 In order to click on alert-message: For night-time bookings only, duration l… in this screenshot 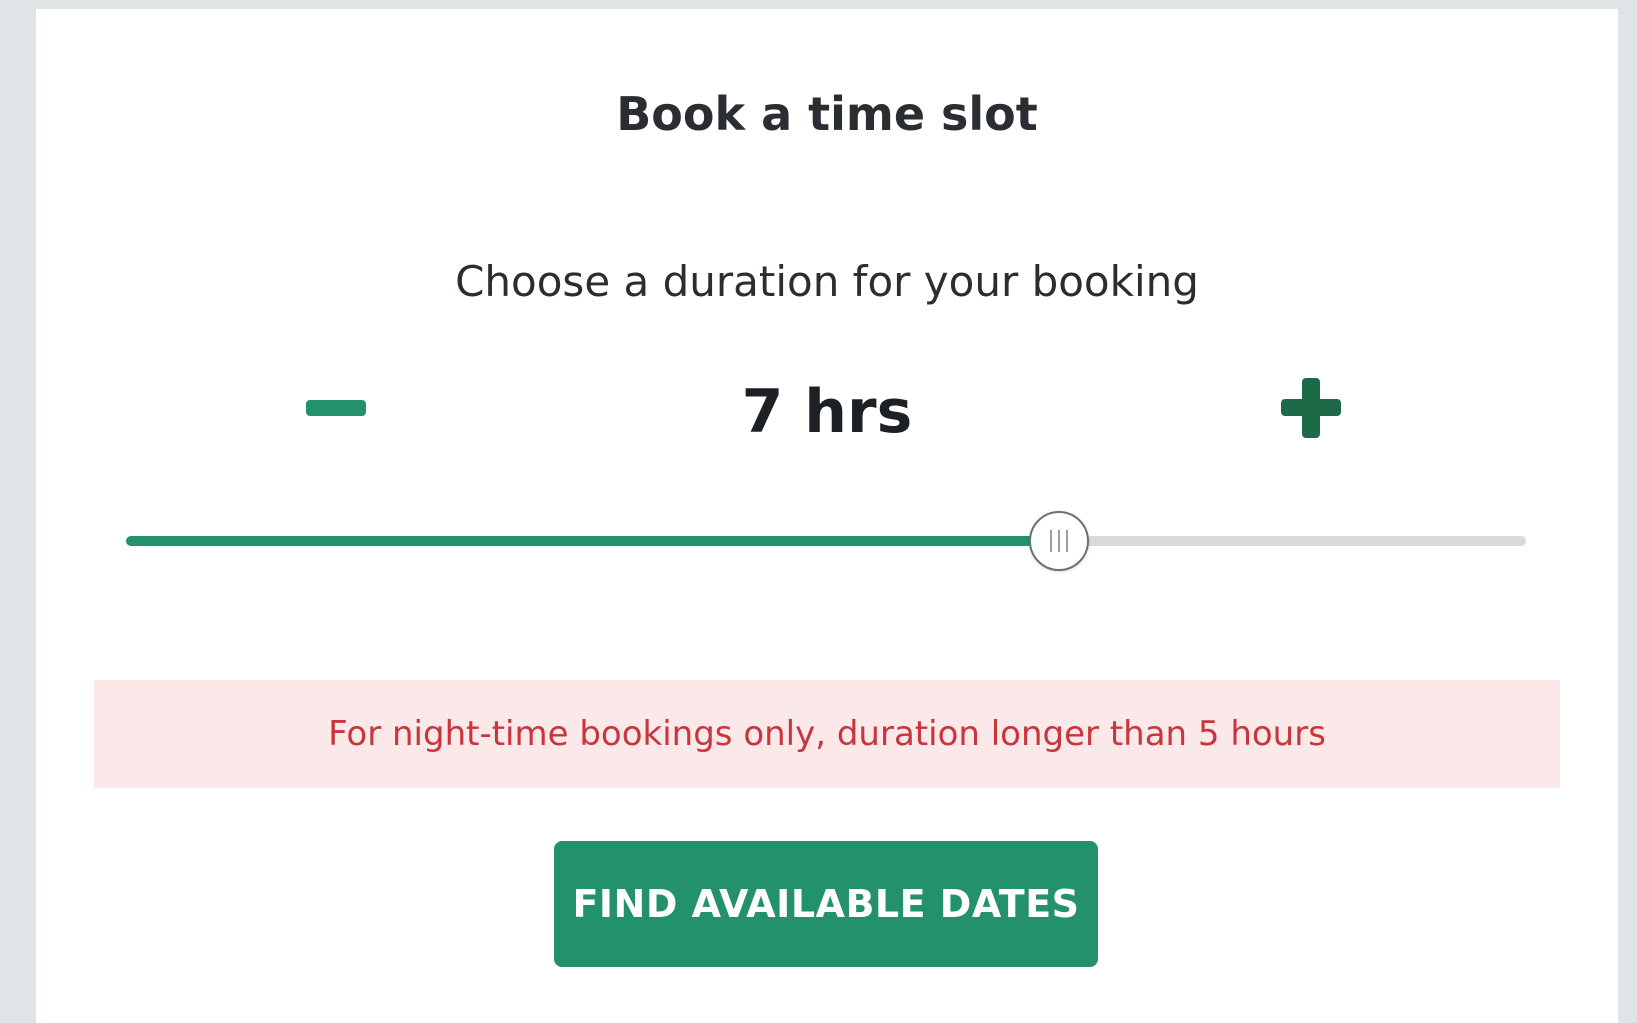, I will do `click(827, 734)`.